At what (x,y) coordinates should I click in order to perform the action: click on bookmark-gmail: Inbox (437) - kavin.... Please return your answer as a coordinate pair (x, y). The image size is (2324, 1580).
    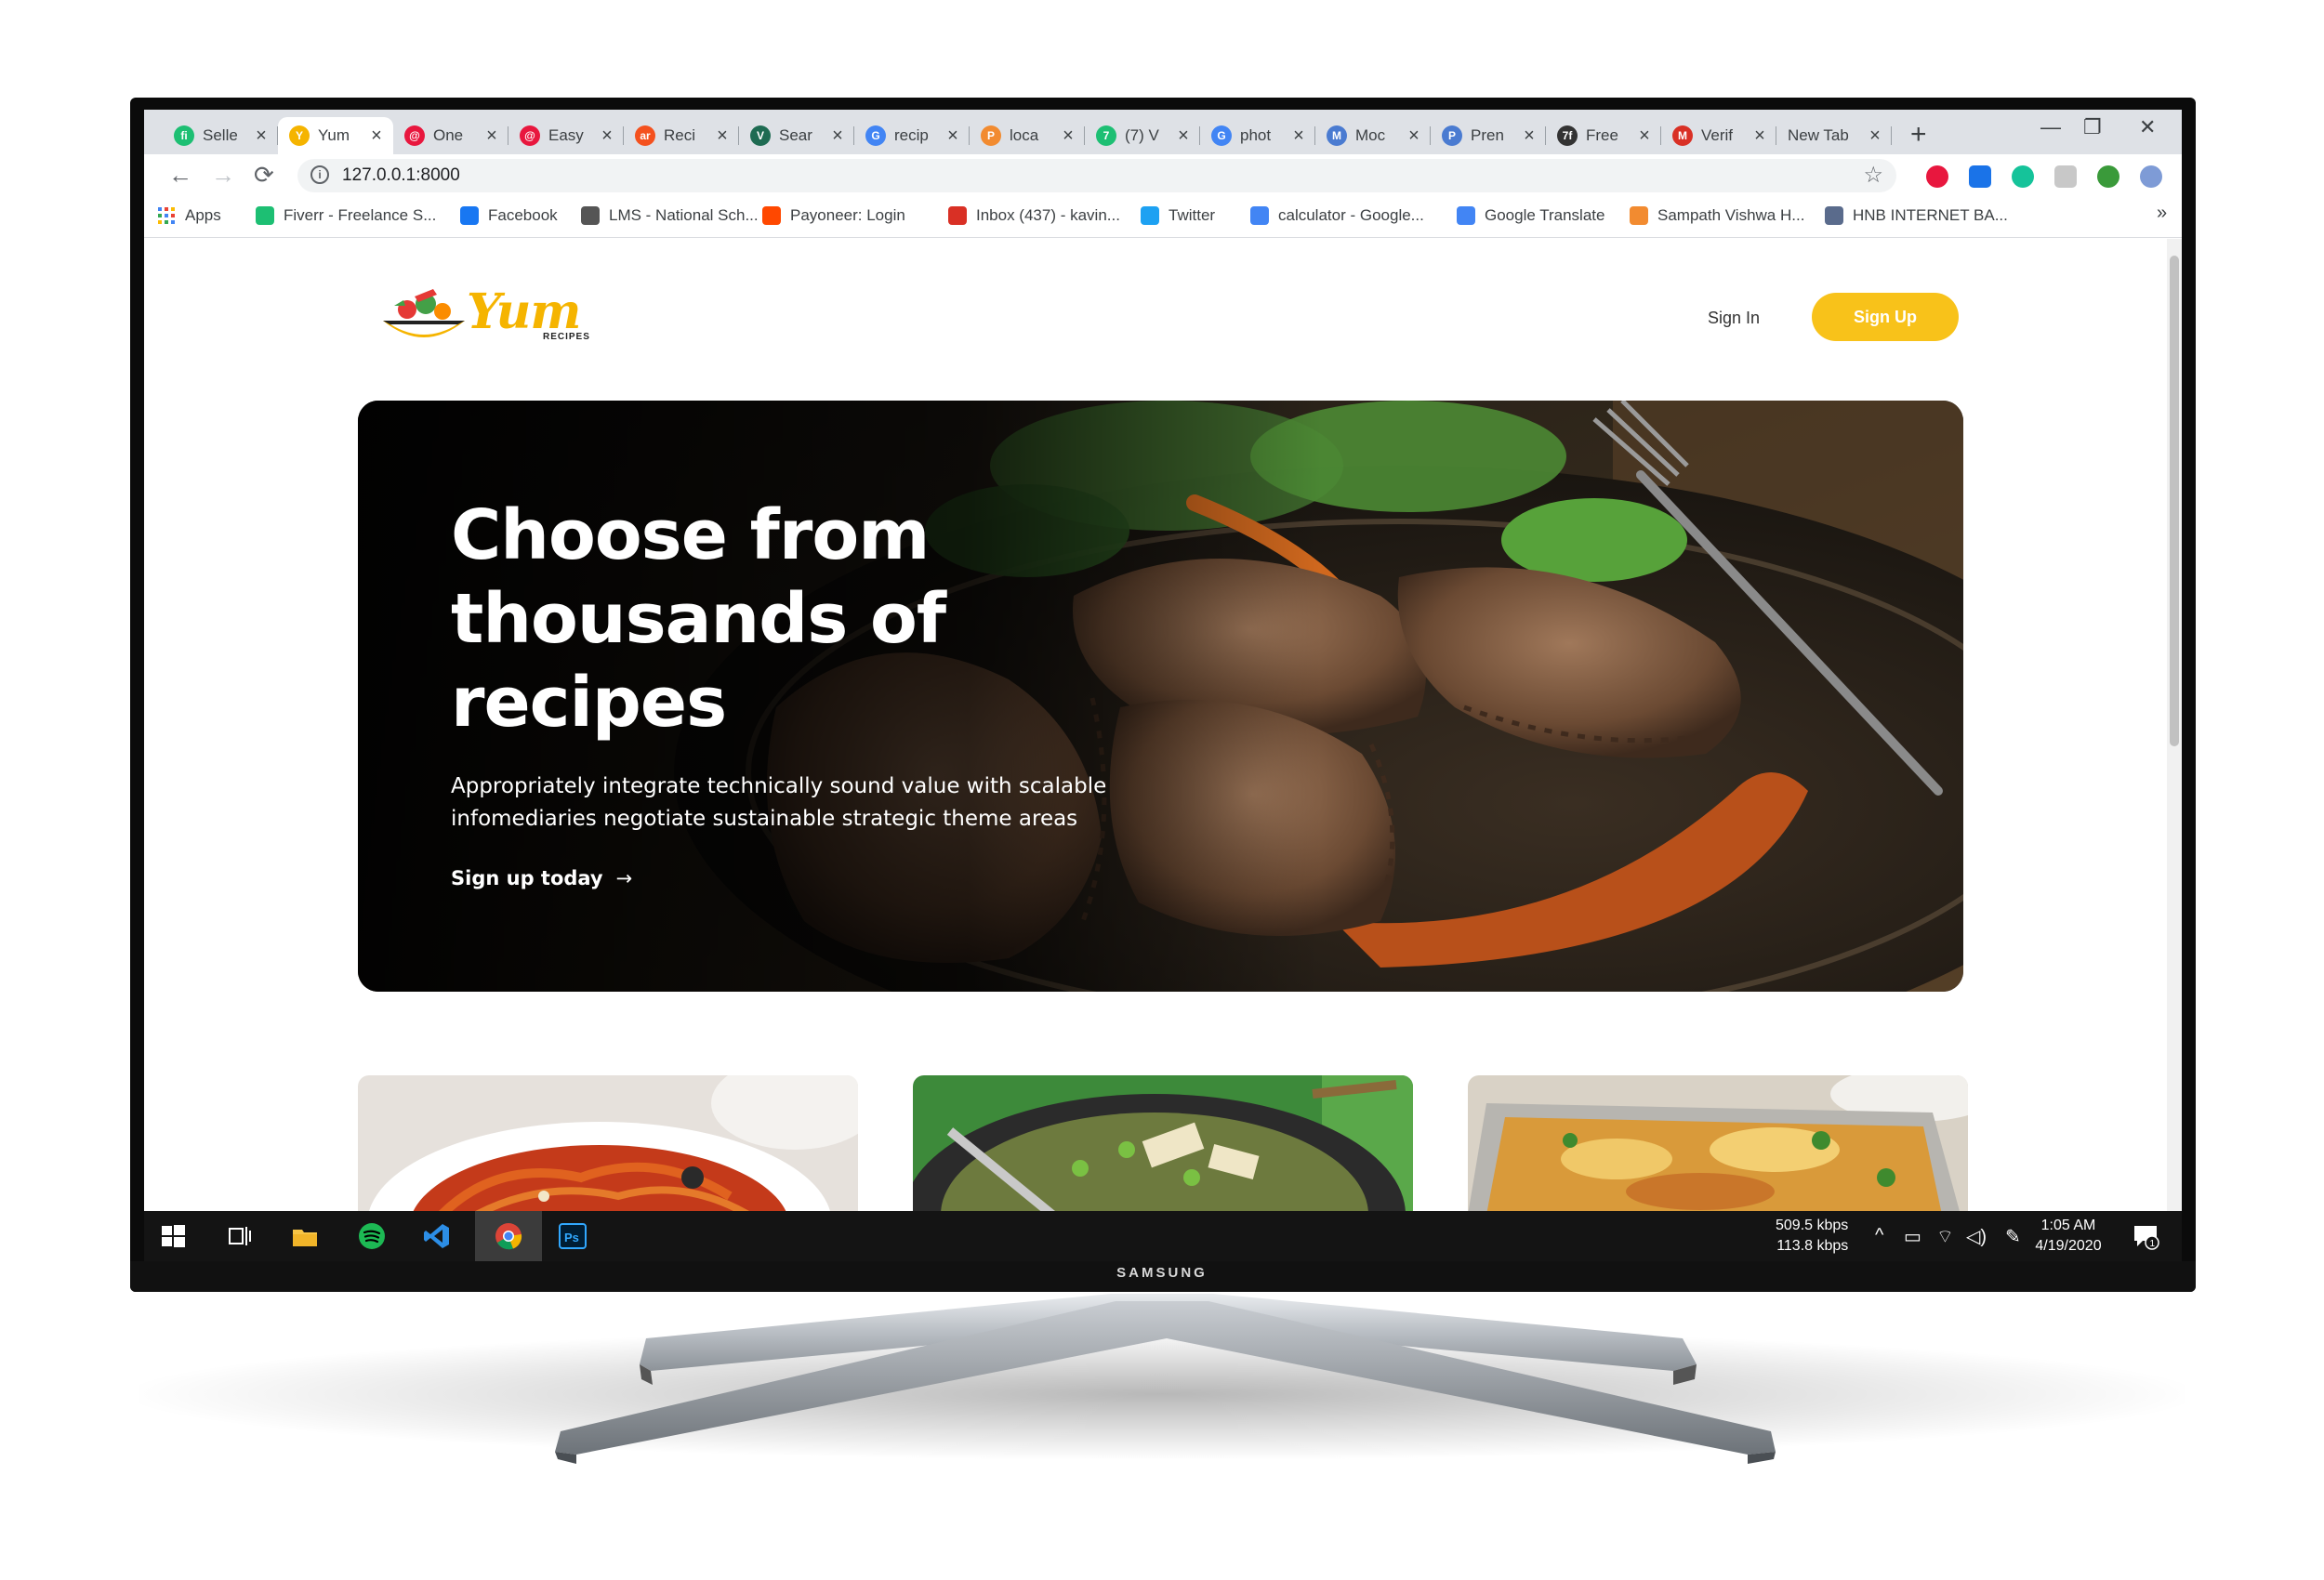
    Looking at the image, I should click on (1034, 215).